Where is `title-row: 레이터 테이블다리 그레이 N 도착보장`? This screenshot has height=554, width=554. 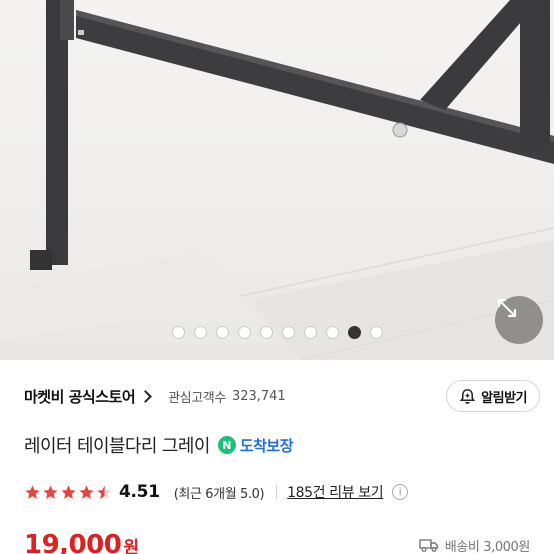 title-row: 레이터 테이블다리 그레이 N 도착보장 is located at coordinates (159, 445).